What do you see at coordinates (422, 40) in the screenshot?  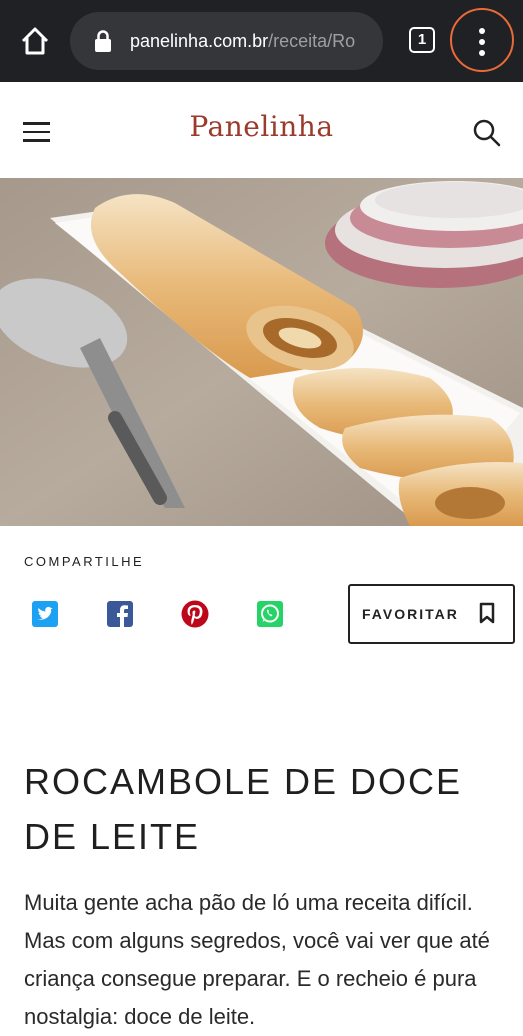 I see `tab-switcher-button: 1` at bounding box center [422, 40].